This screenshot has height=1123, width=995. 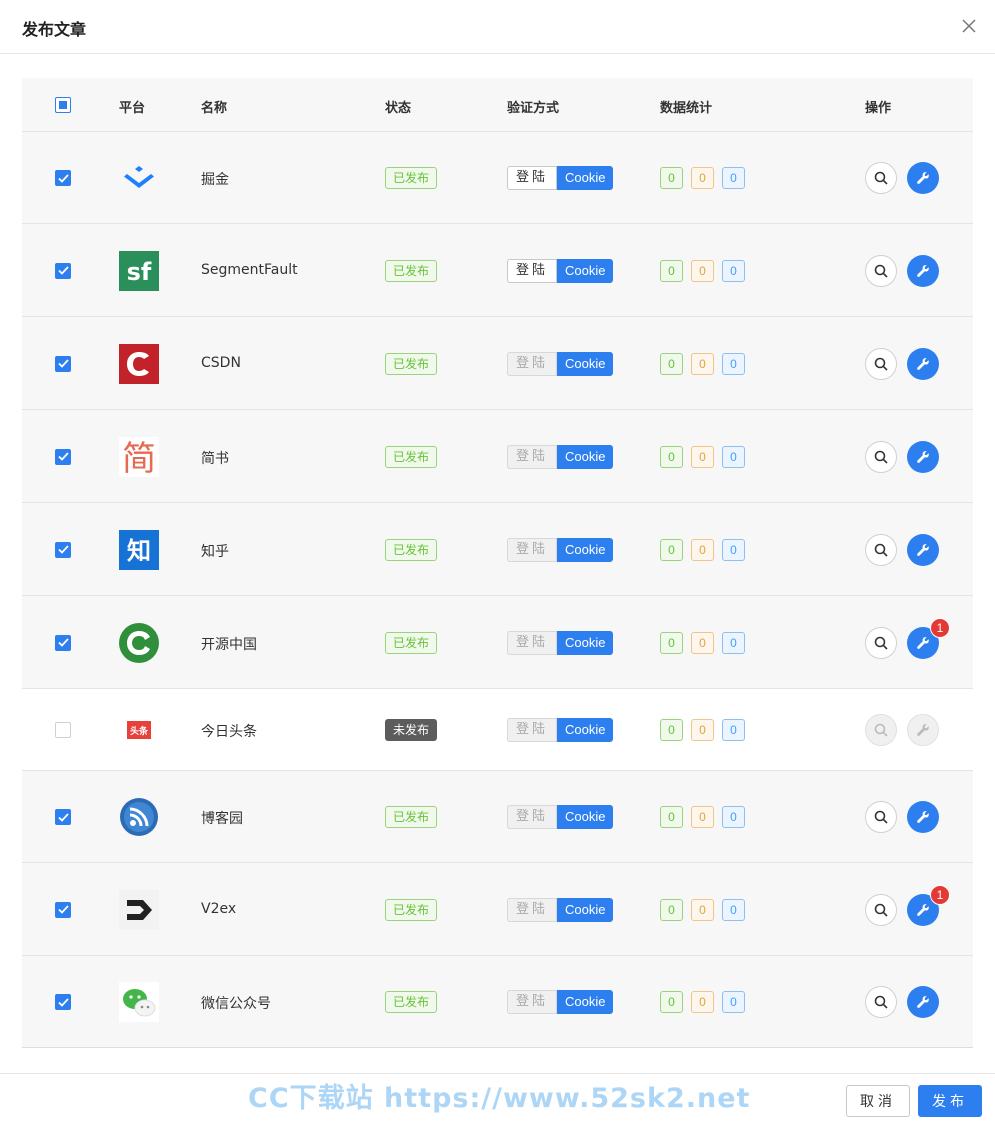 What do you see at coordinates (139, 1002) in the screenshot?
I see `wechat-logo` at bounding box center [139, 1002].